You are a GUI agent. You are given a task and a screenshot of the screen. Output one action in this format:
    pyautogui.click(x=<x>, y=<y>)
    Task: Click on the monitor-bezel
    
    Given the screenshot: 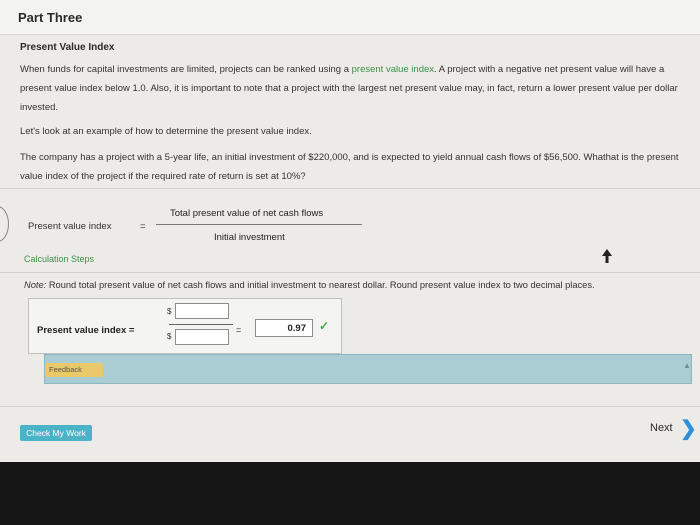 What is the action you would take?
    pyautogui.click(x=350, y=493)
    